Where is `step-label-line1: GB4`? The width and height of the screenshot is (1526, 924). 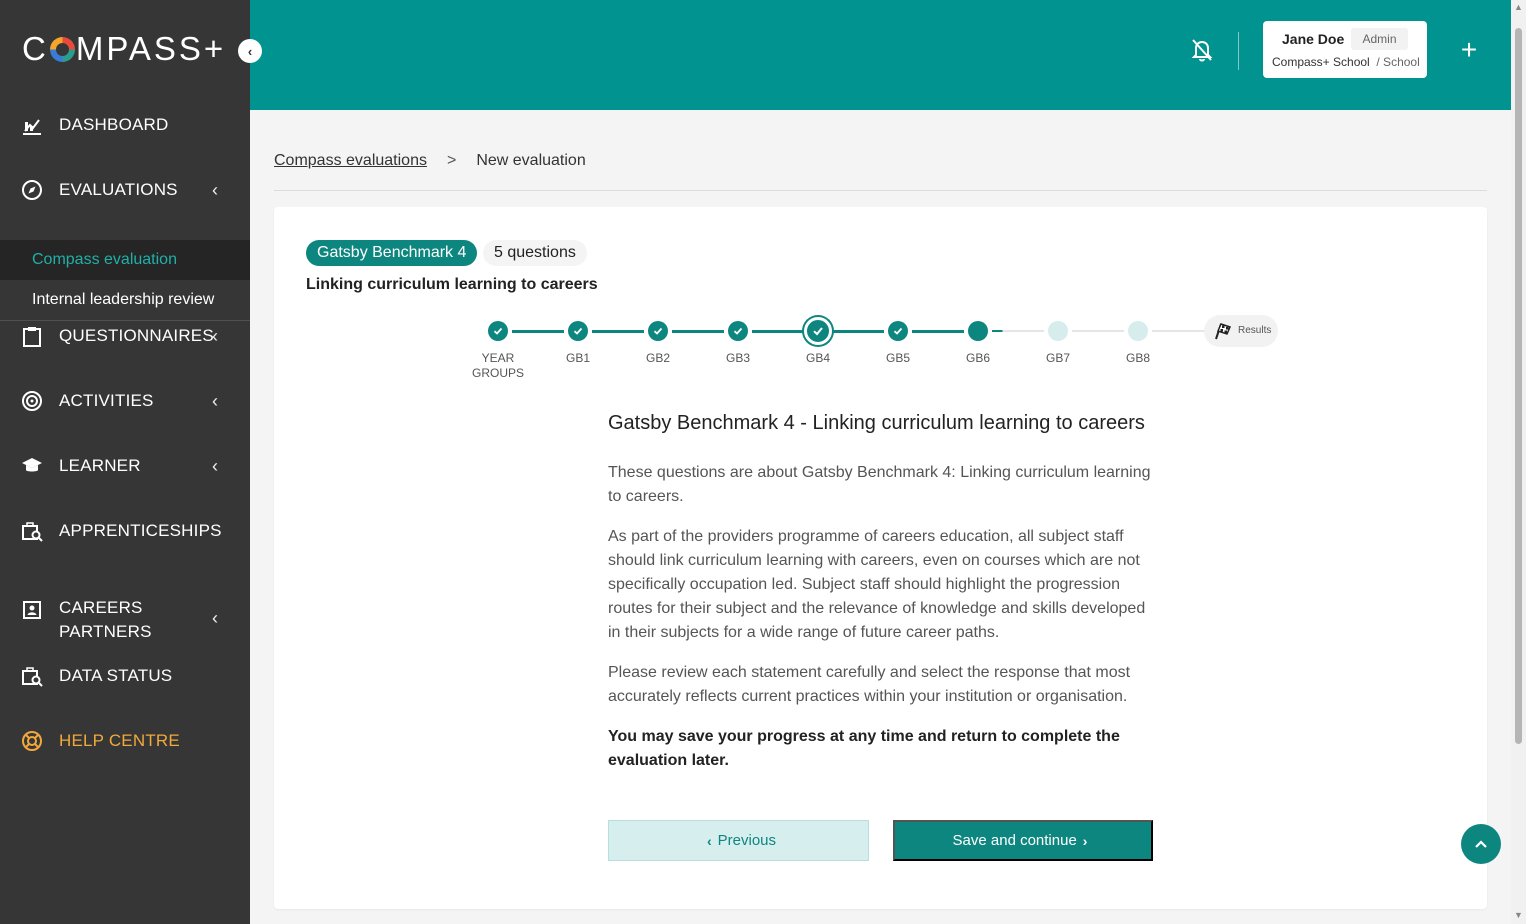
step-label-line1: GB4 is located at coordinates (817, 358).